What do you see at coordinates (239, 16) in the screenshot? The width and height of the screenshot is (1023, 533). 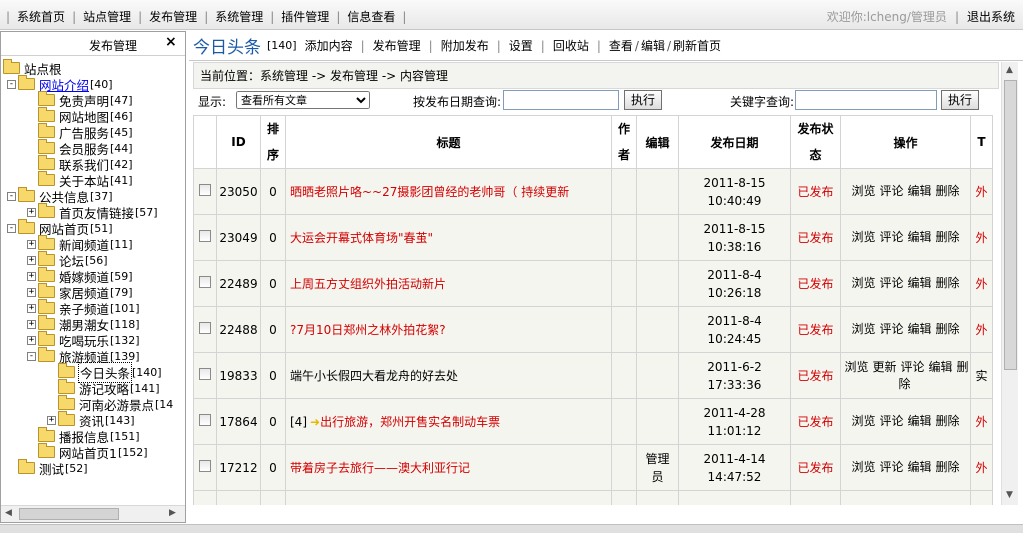 I see `top-menu-item: 系统管理` at bounding box center [239, 16].